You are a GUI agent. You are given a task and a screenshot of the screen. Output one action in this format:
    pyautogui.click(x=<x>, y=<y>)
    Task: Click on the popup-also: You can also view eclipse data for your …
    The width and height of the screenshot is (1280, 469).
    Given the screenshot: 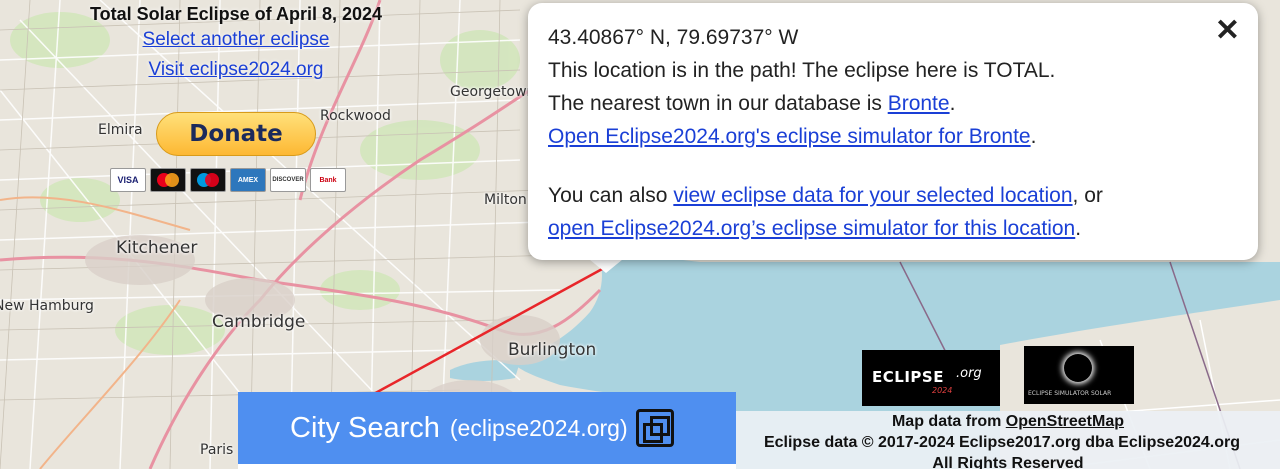 What is the action you would take?
    pyautogui.click(x=825, y=195)
    